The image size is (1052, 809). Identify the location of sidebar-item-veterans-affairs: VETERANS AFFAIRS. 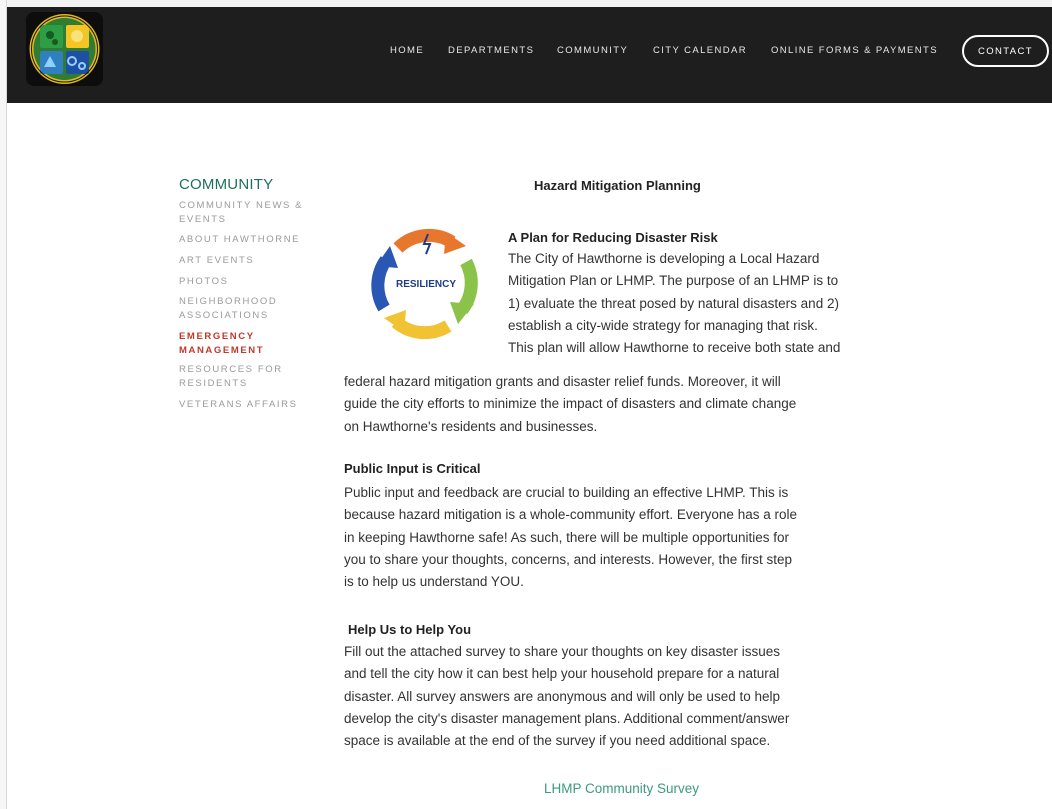
(249, 405).